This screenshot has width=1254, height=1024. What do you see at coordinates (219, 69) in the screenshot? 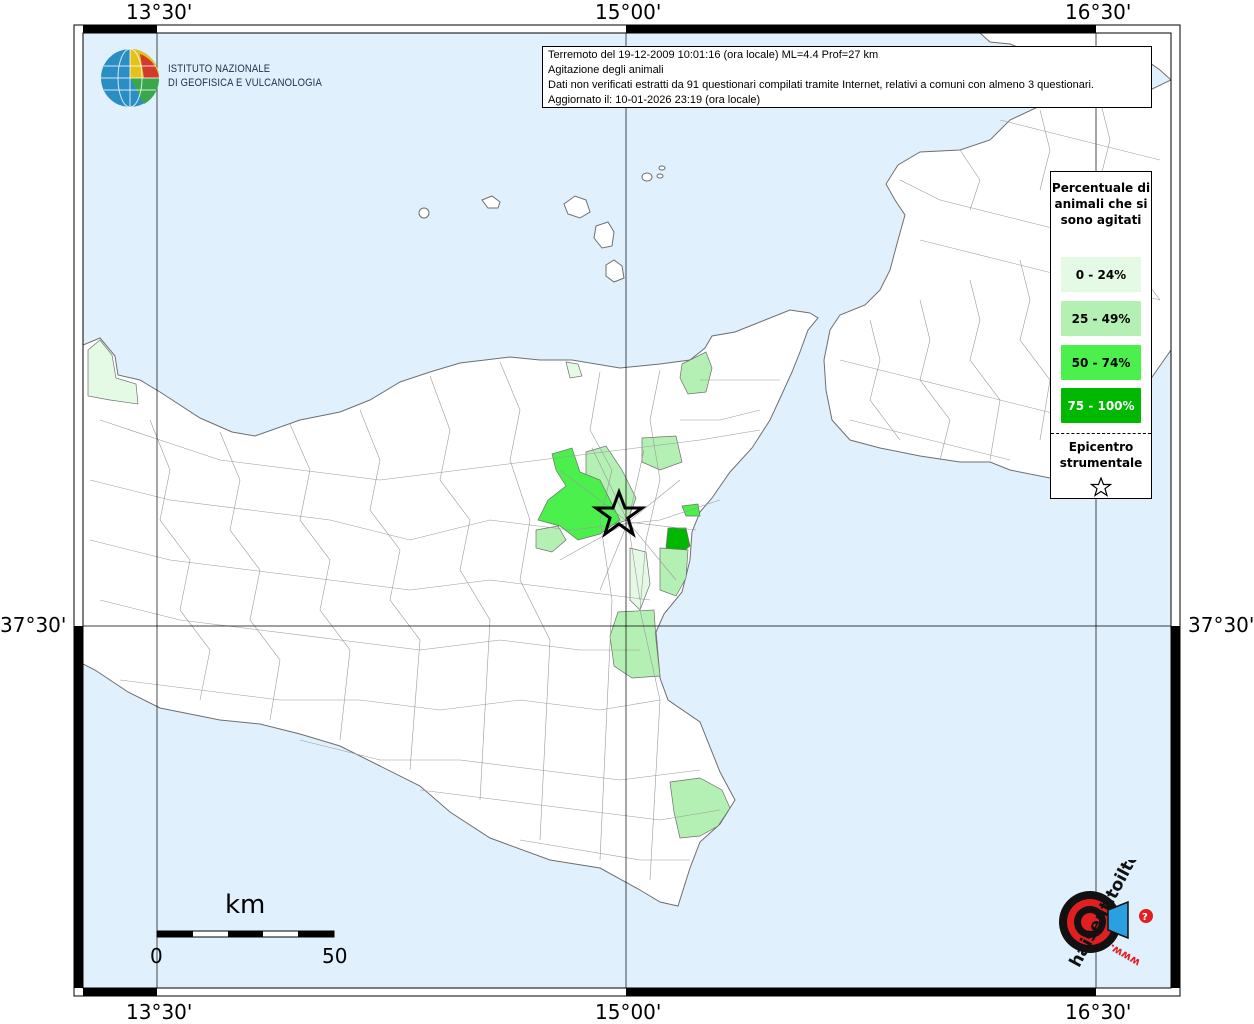
I see `ingv-logo-line1: ISTITUTO NAZIONALE` at bounding box center [219, 69].